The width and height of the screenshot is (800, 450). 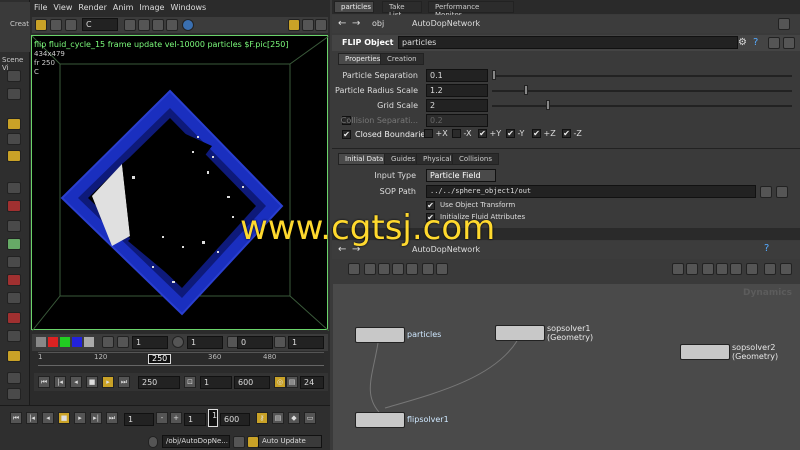 What do you see at coordinates (159, 382) in the screenshot?
I see `frame-field: 250` at bounding box center [159, 382].